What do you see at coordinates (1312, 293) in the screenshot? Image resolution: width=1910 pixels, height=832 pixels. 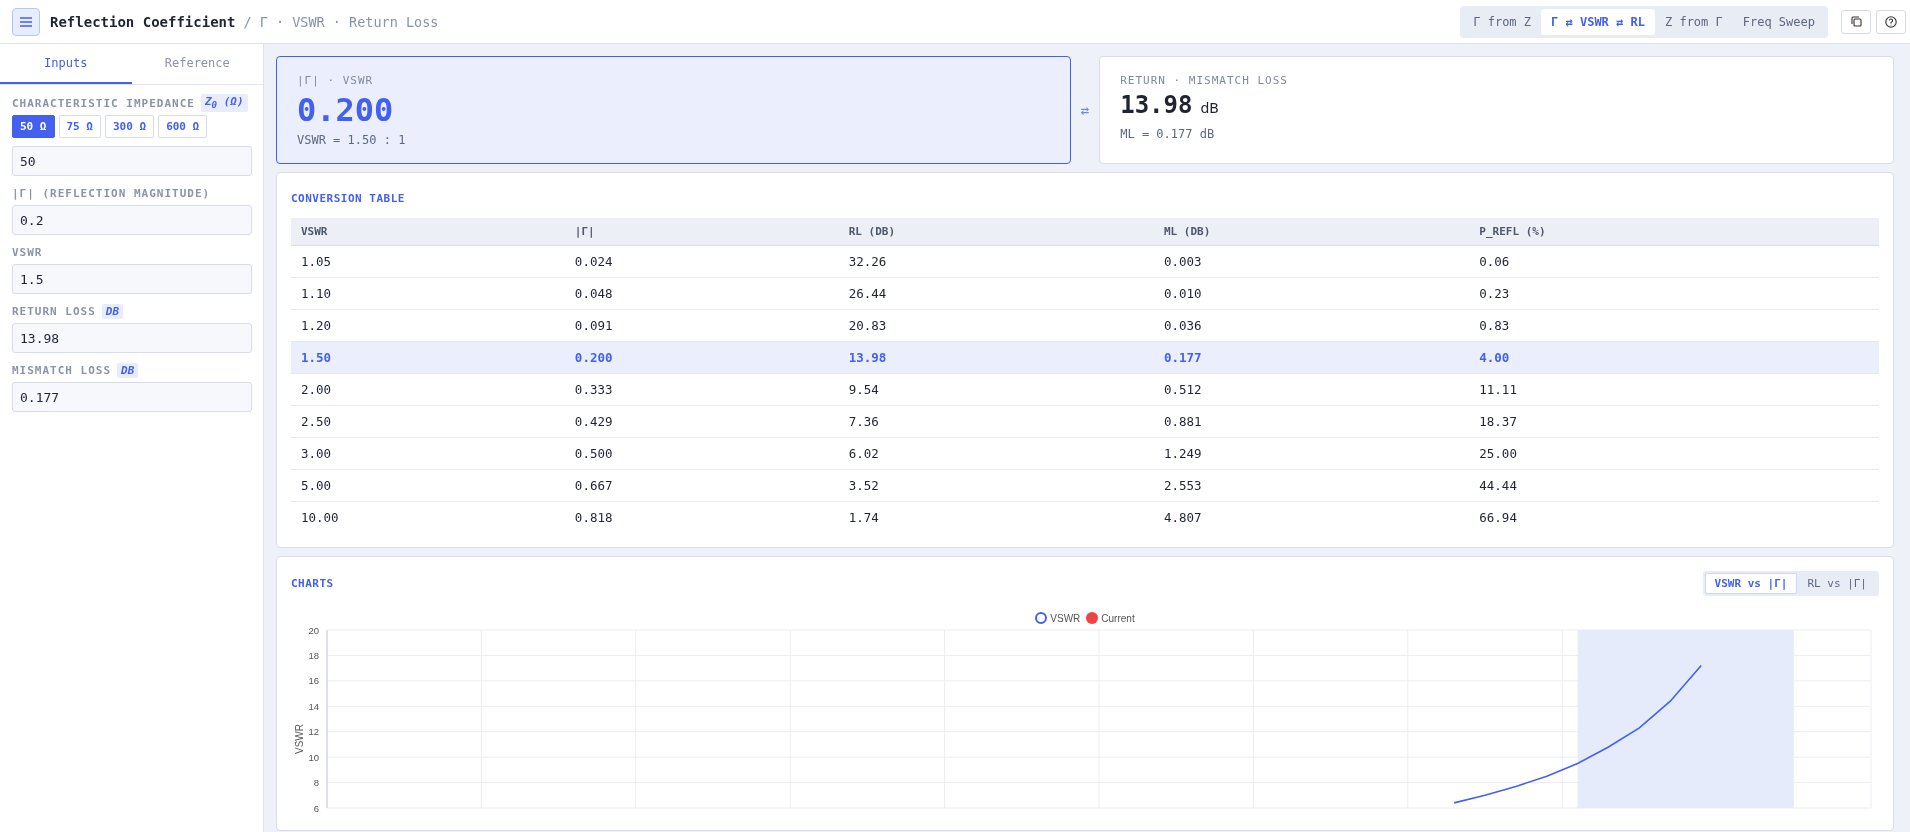 I see `table-cell: 0.010` at bounding box center [1312, 293].